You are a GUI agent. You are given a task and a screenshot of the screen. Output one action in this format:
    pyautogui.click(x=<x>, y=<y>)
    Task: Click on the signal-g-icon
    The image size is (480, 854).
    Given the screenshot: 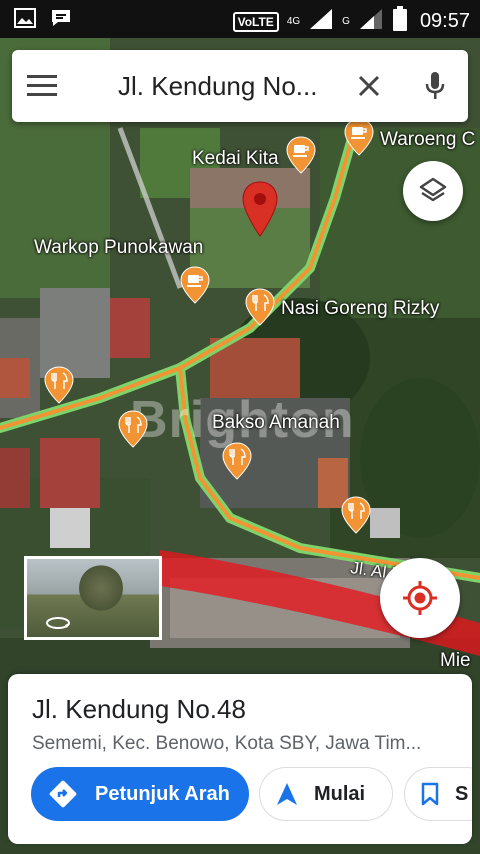 What is the action you would take?
    pyautogui.click(x=371, y=21)
    